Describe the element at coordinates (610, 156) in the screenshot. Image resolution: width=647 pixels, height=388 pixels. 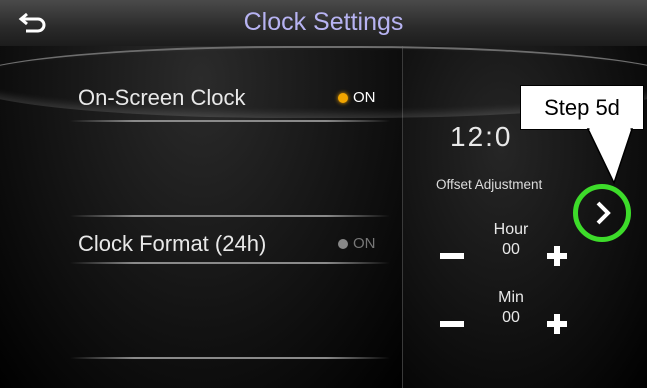
I see `callout-pointer` at that location.